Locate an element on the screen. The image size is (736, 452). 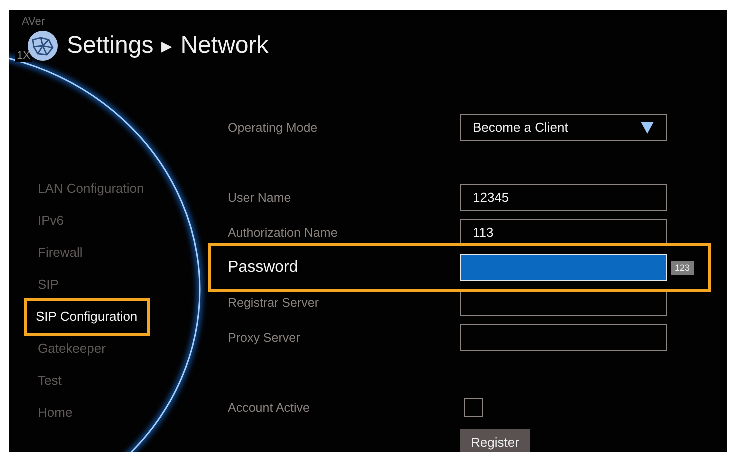
input-mode-badge: 123 is located at coordinates (682, 267).